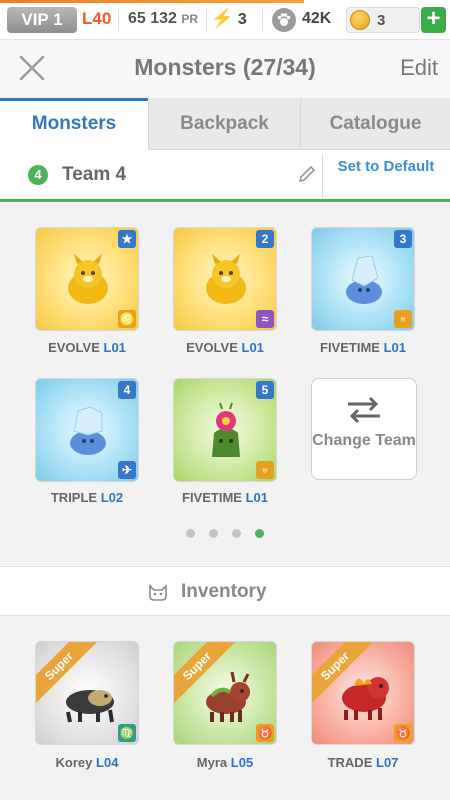 This screenshot has width=450, height=800. I want to click on team-slot-2: 2 ≈, so click(225, 279).